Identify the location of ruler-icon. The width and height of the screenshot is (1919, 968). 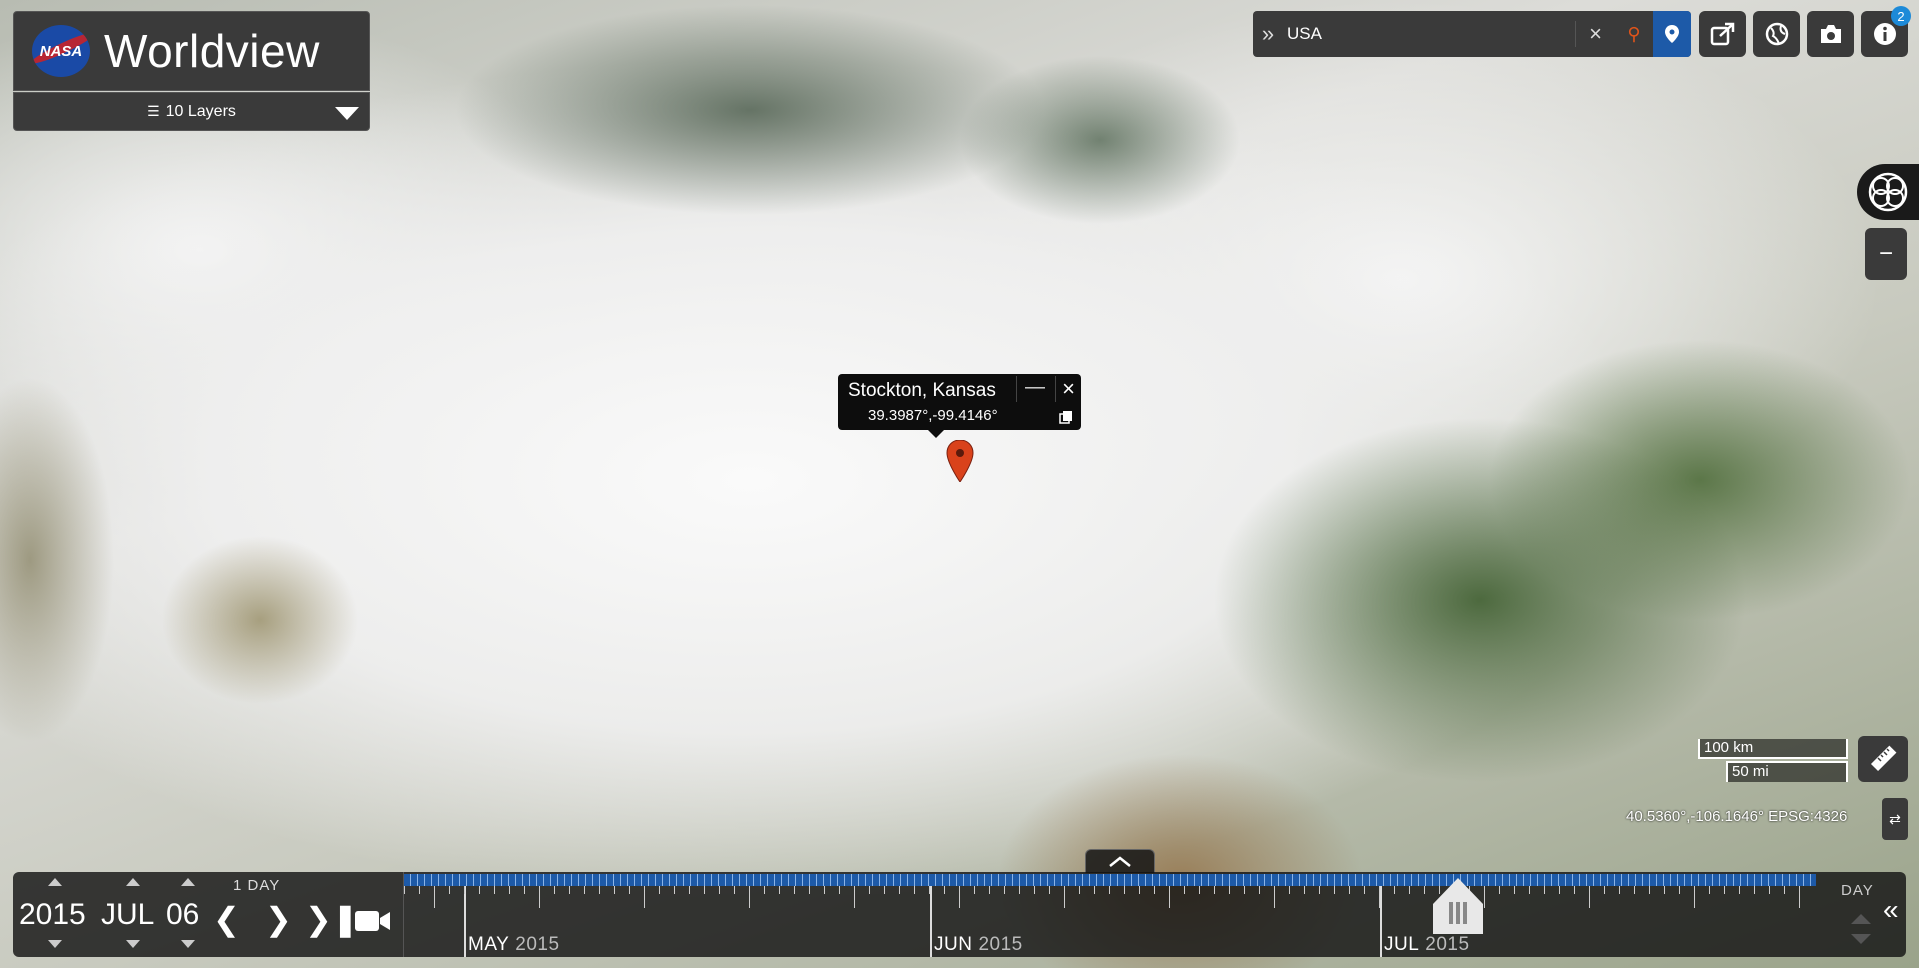
(1883, 758).